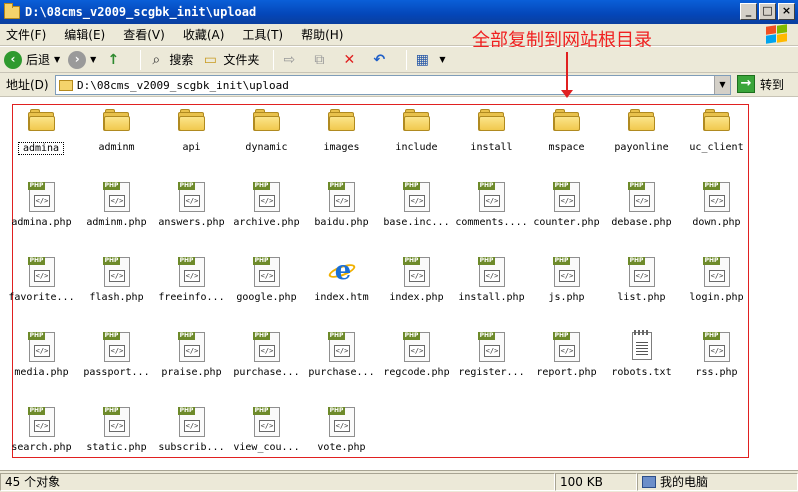 The image size is (798, 492). What do you see at coordinates (746, 84) in the screenshot?
I see `go-arrow-icon: →` at bounding box center [746, 84].